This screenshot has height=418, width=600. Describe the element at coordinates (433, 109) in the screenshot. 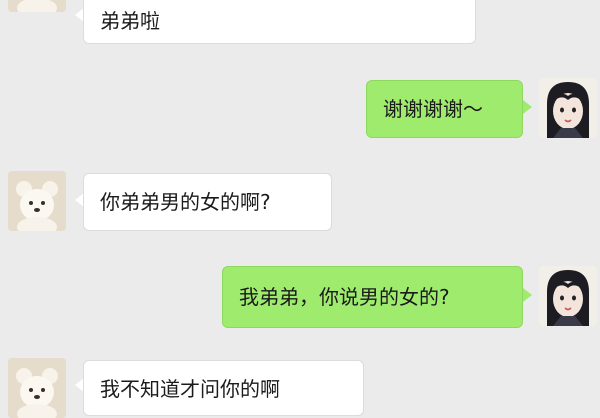

I see `message-text: 谢谢谢谢～` at that location.